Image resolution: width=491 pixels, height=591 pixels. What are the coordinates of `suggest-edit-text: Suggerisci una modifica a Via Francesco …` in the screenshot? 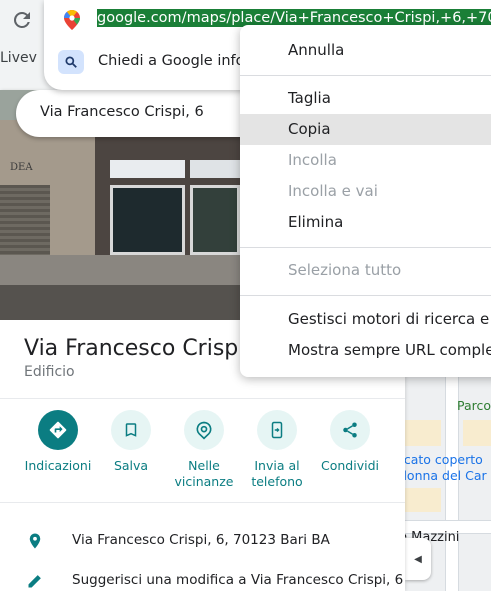 It's located at (238, 580).